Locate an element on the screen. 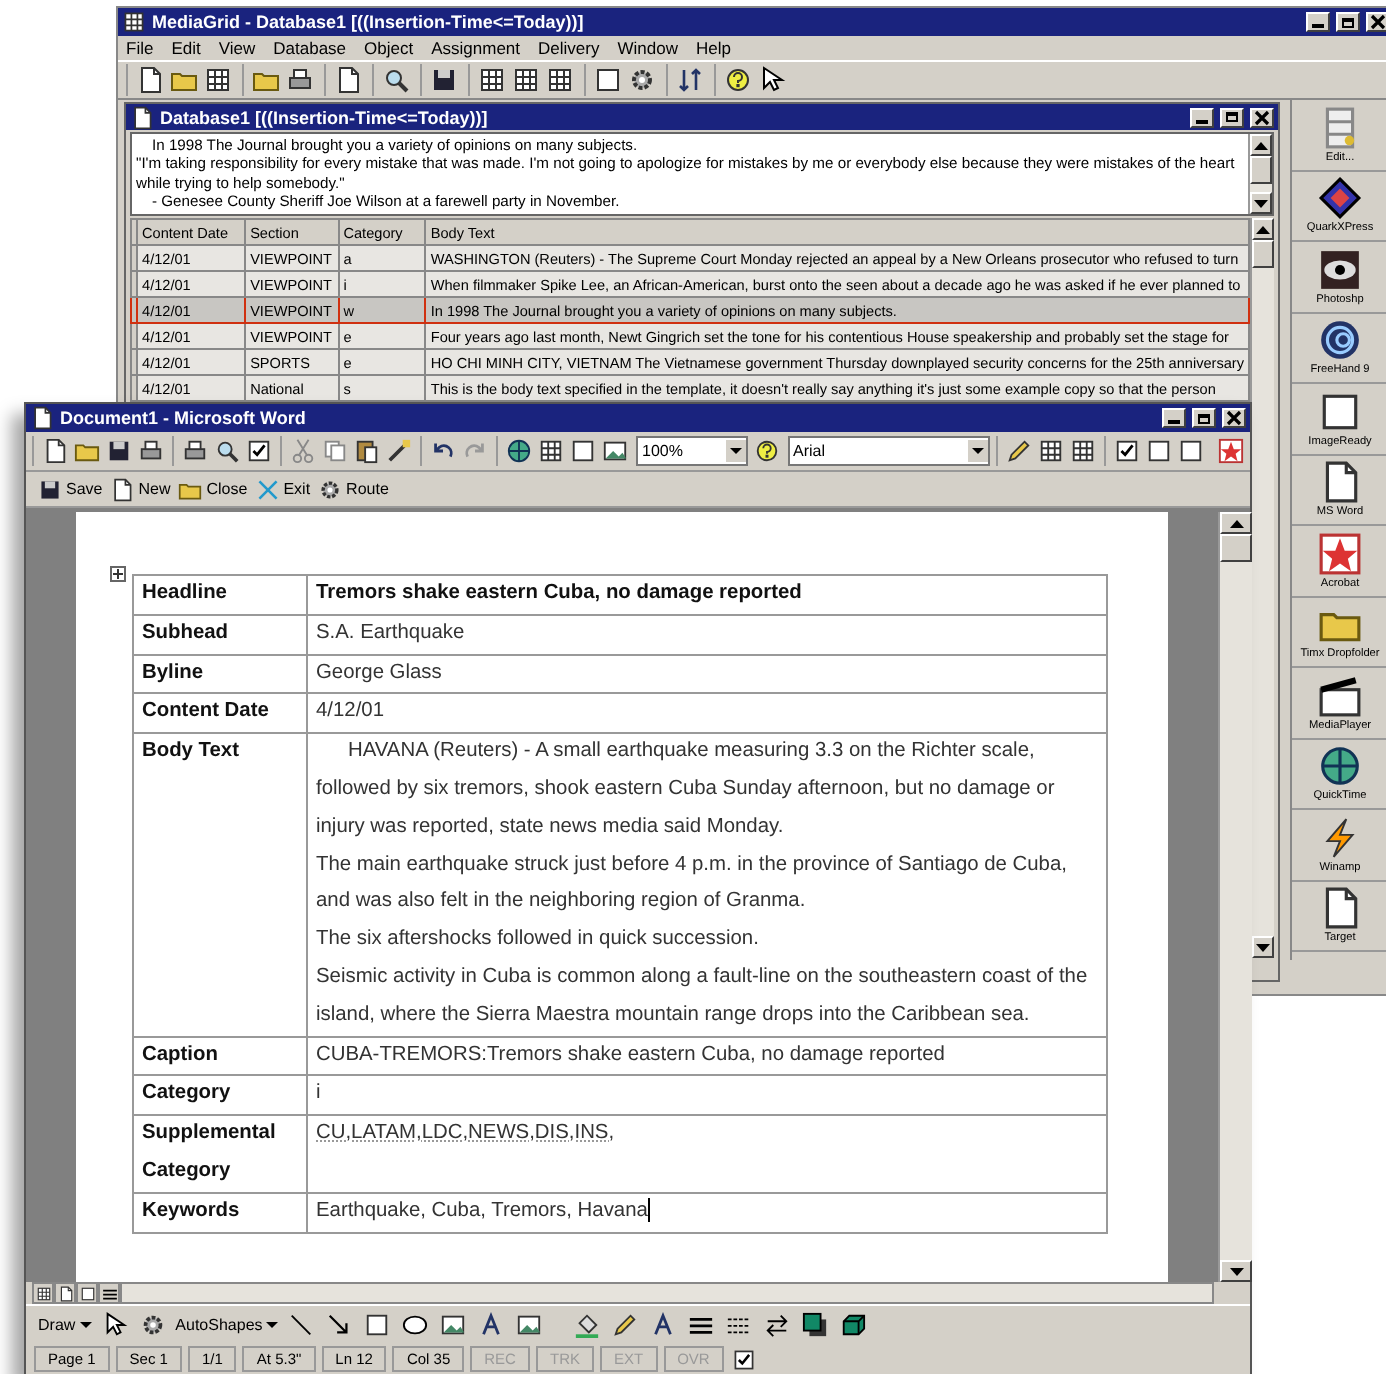  menu-item: Window is located at coordinates (647, 48).